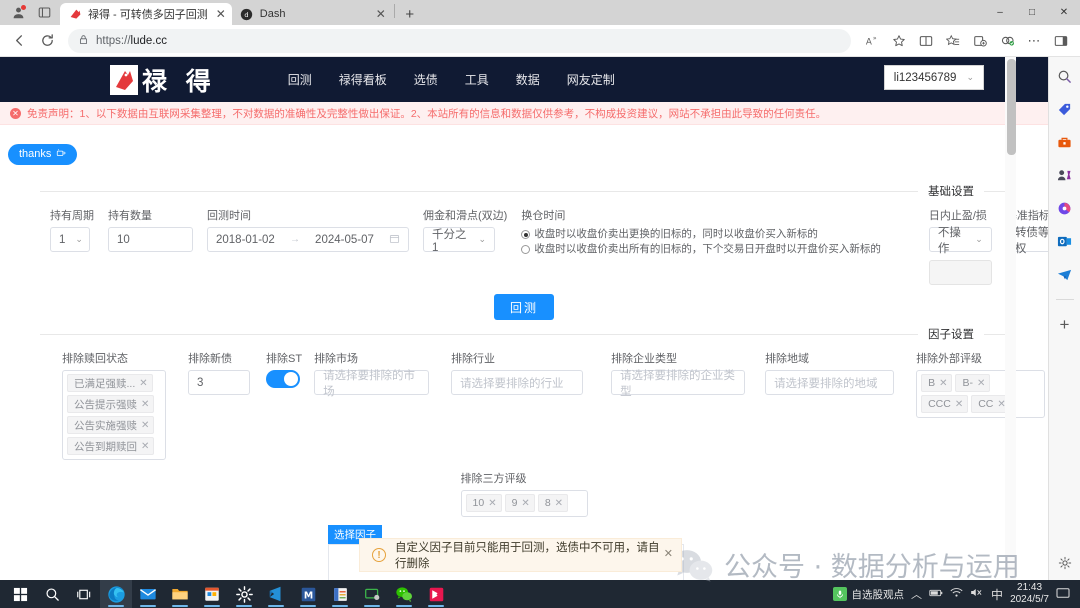 The image size is (1080, 608). What do you see at coordinates (363, 79) in the screenshot?
I see `nav-item-dashboard: 禄得看板` at bounding box center [363, 79].